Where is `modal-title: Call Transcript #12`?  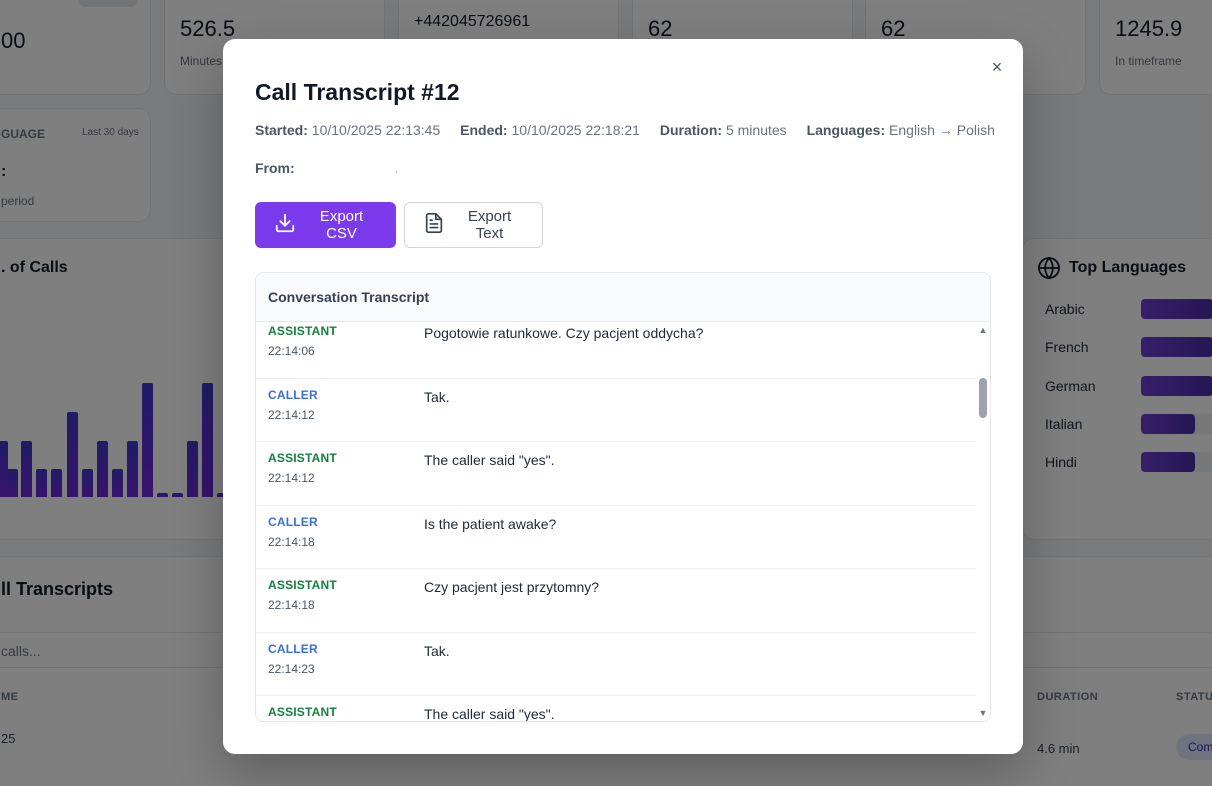 modal-title: Call Transcript #12 is located at coordinates (357, 92).